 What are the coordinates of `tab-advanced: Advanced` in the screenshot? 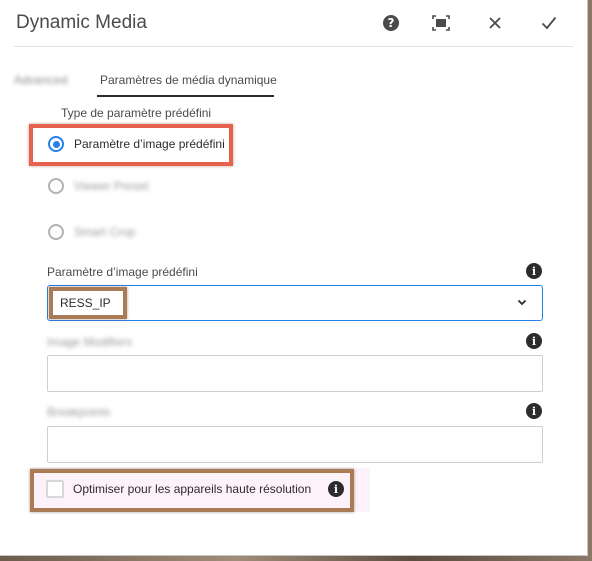 It's located at (40, 80).